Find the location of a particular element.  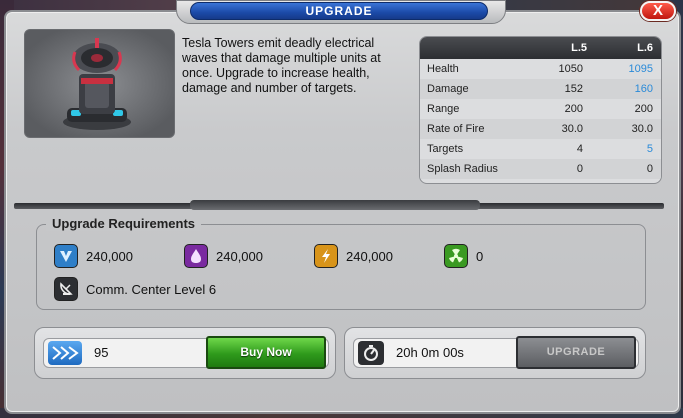

divider-notch is located at coordinates (335, 205).